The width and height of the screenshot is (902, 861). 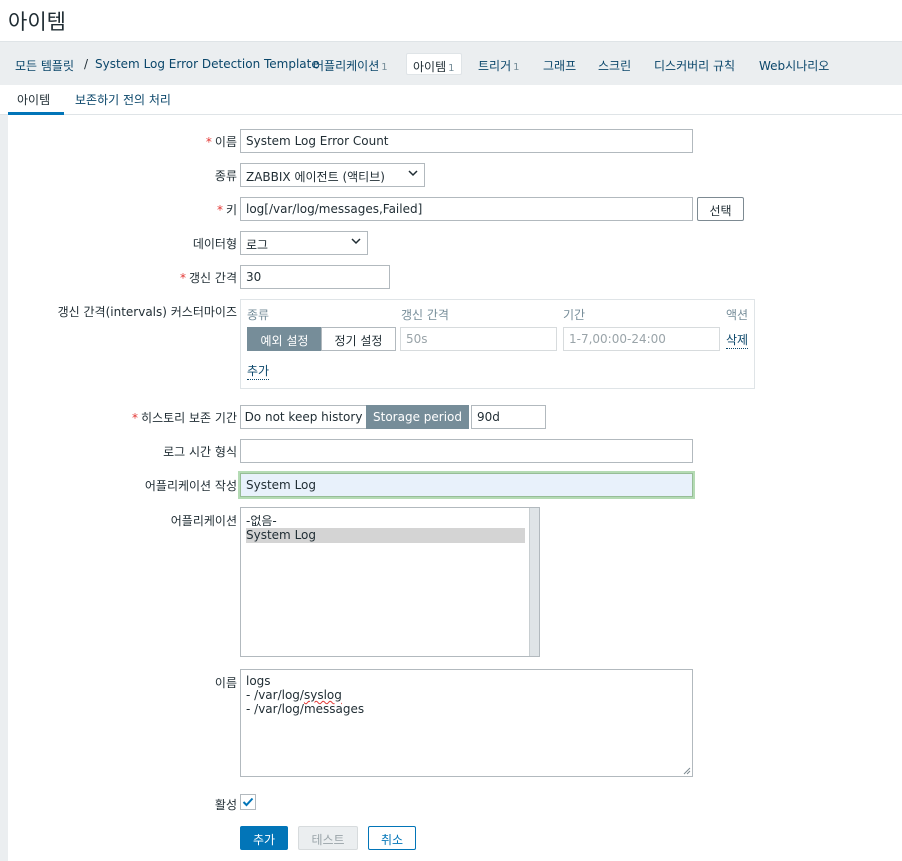 I want to click on checkmark-icon, so click(x=248, y=802).